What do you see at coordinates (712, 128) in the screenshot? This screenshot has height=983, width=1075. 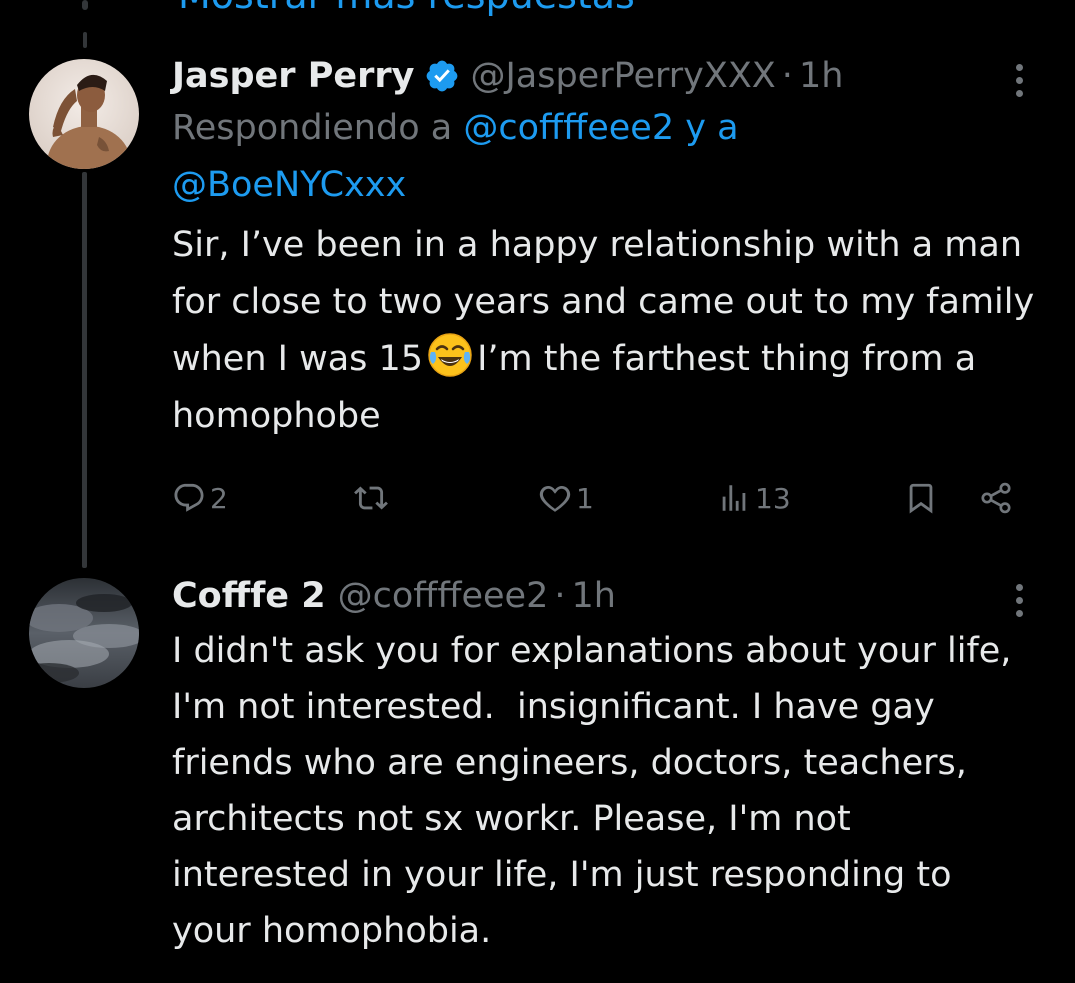 I see `replying-joiner: y a` at bounding box center [712, 128].